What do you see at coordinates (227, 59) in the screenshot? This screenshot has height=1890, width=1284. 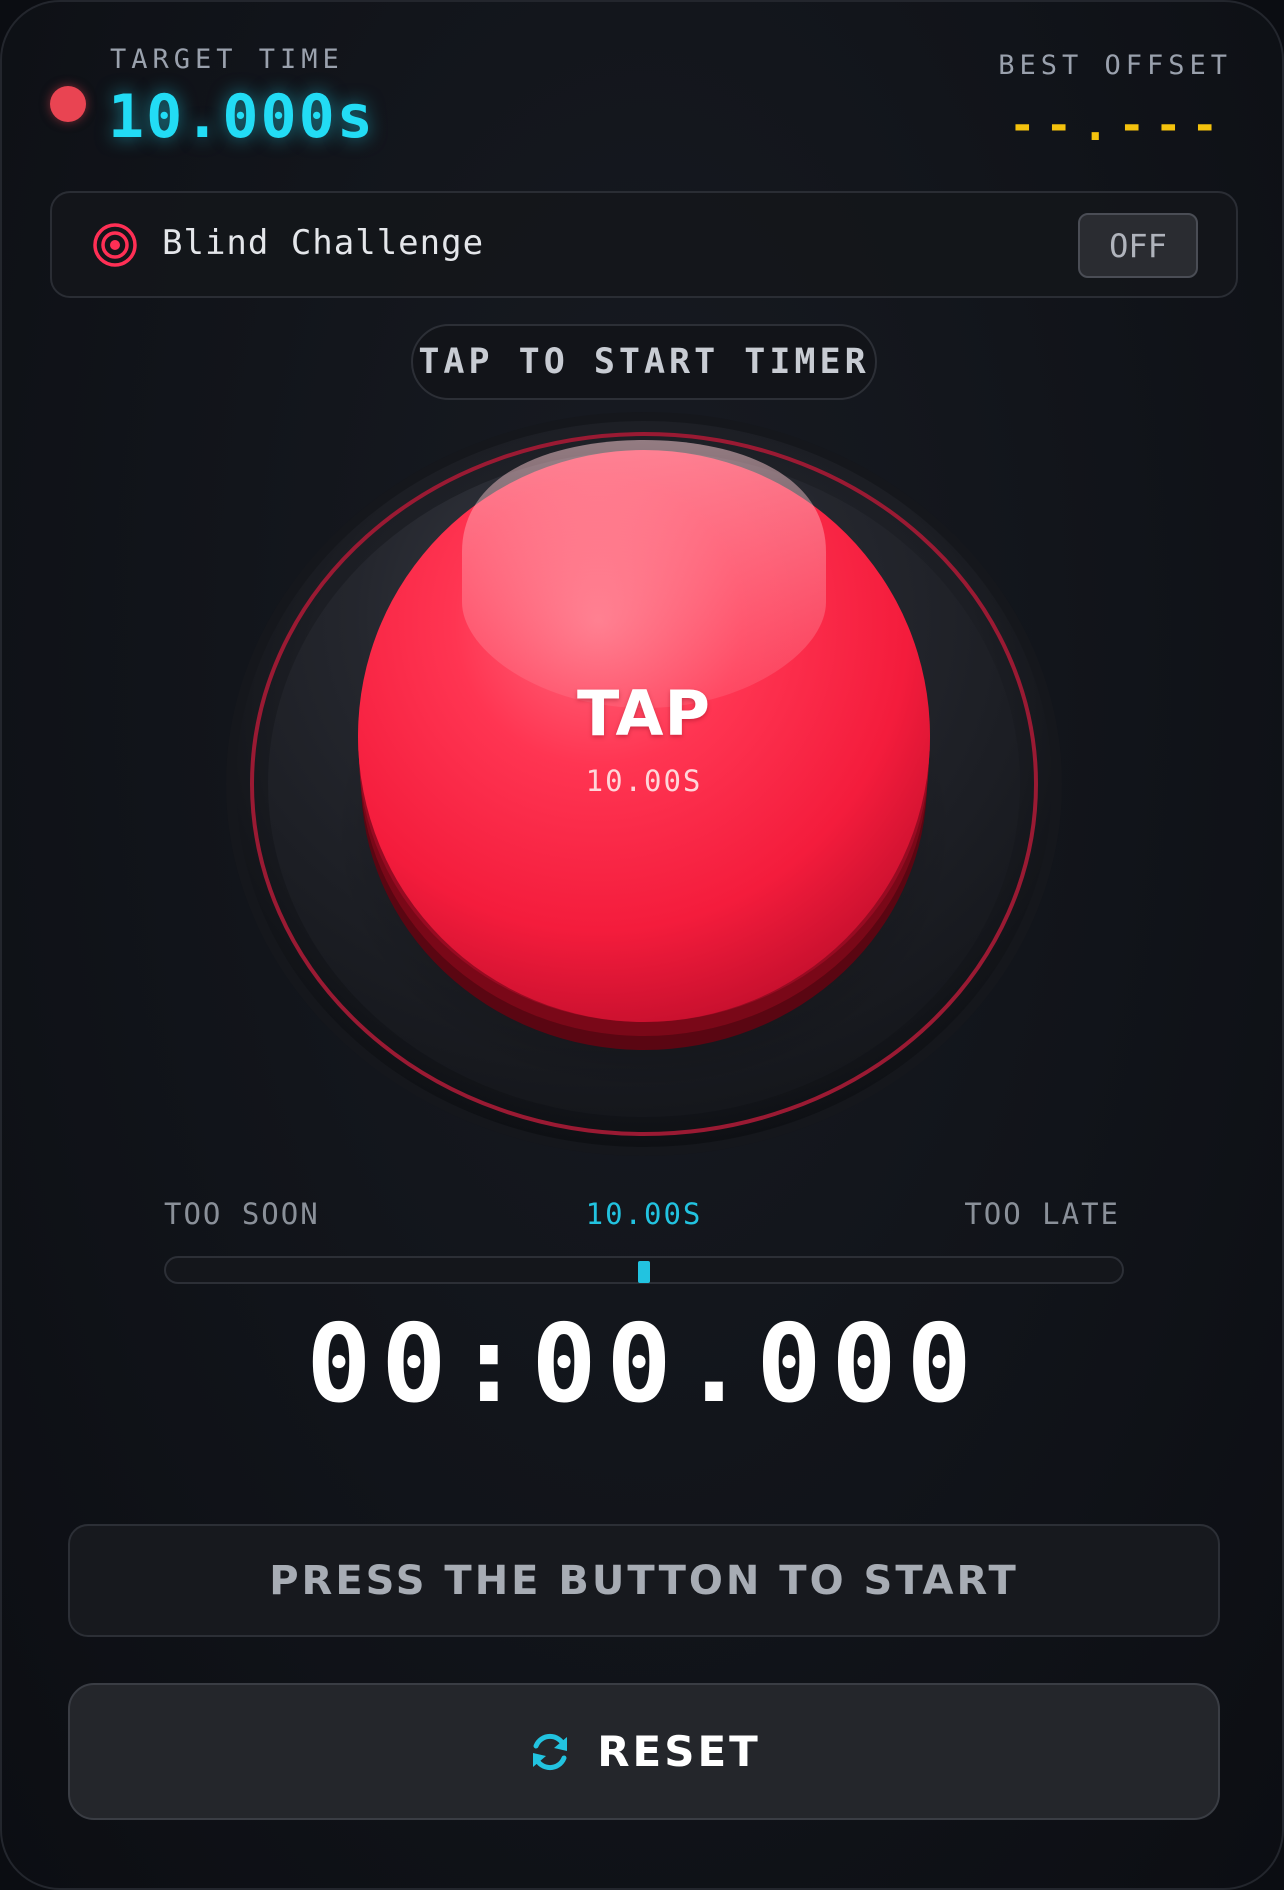 I see `target-time-label: TARGET TIME` at bounding box center [227, 59].